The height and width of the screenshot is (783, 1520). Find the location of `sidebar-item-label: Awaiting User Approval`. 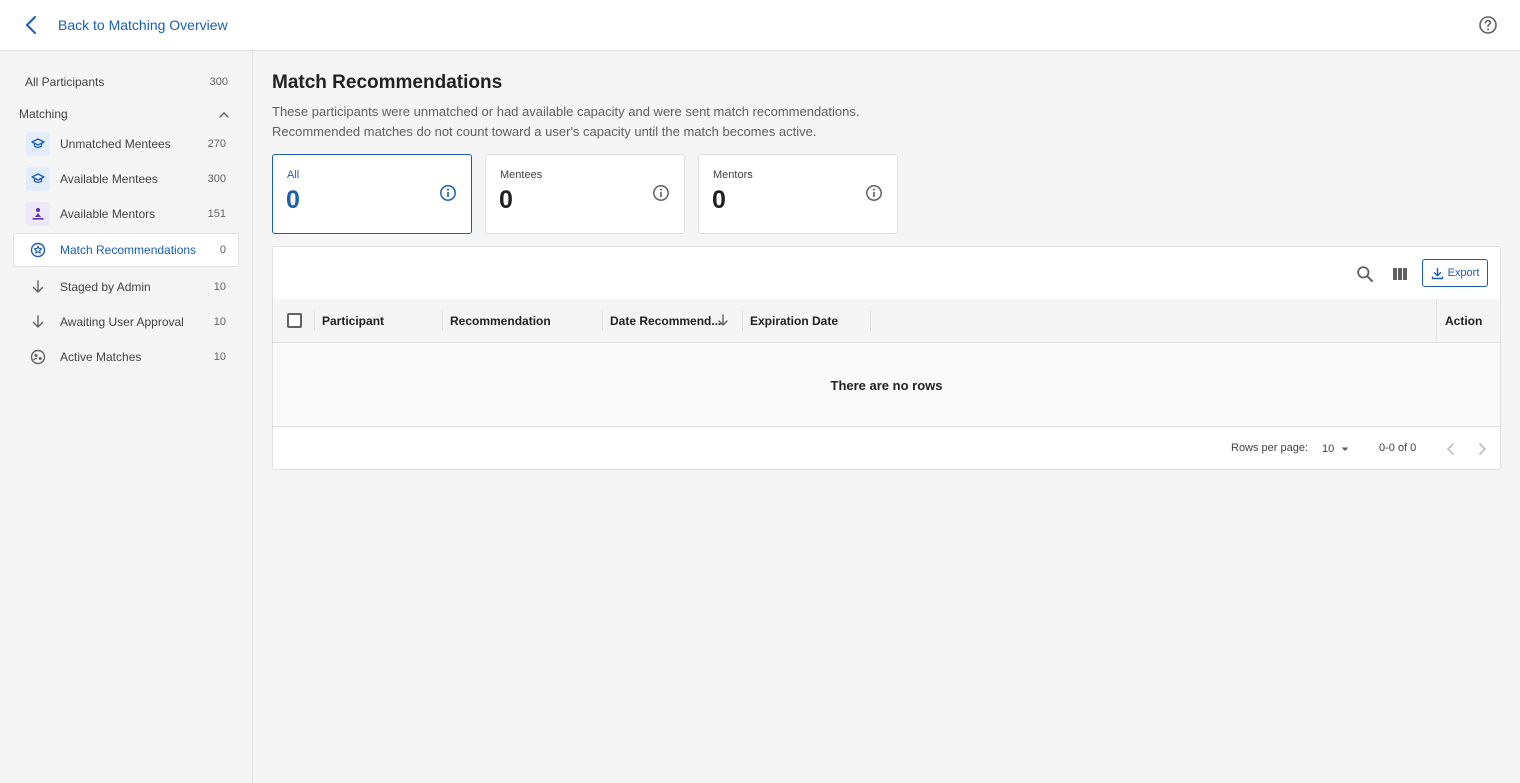

sidebar-item-label: Awaiting User Approval is located at coordinates (122, 322).